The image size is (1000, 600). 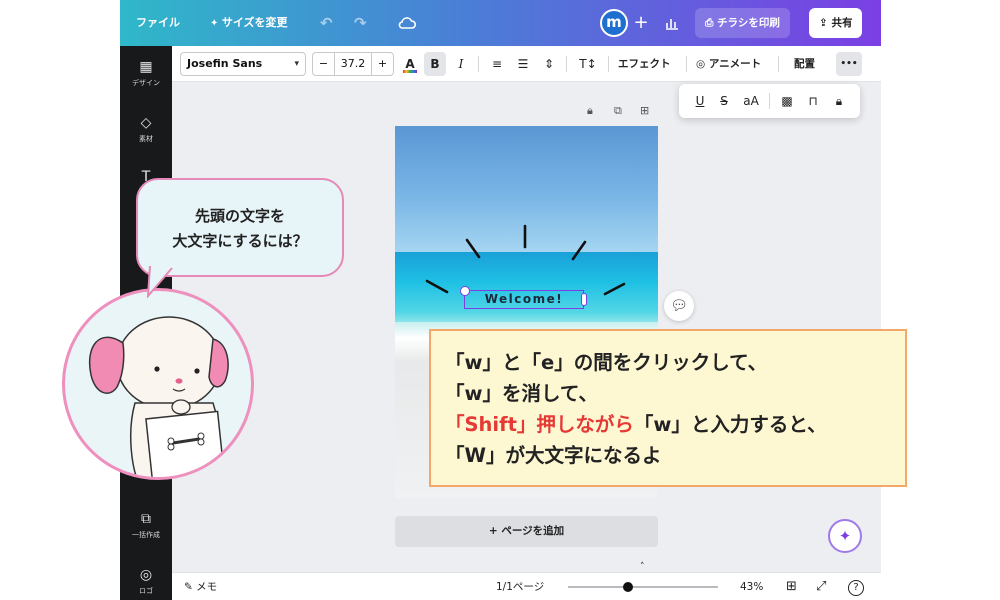 I want to click on text-color-icon: A, so click(x=410, y=64).